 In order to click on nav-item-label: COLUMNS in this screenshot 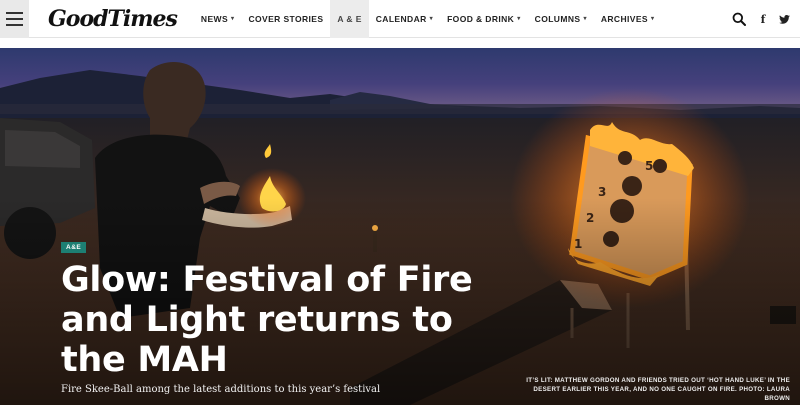, I will do `click(557, 18)`.